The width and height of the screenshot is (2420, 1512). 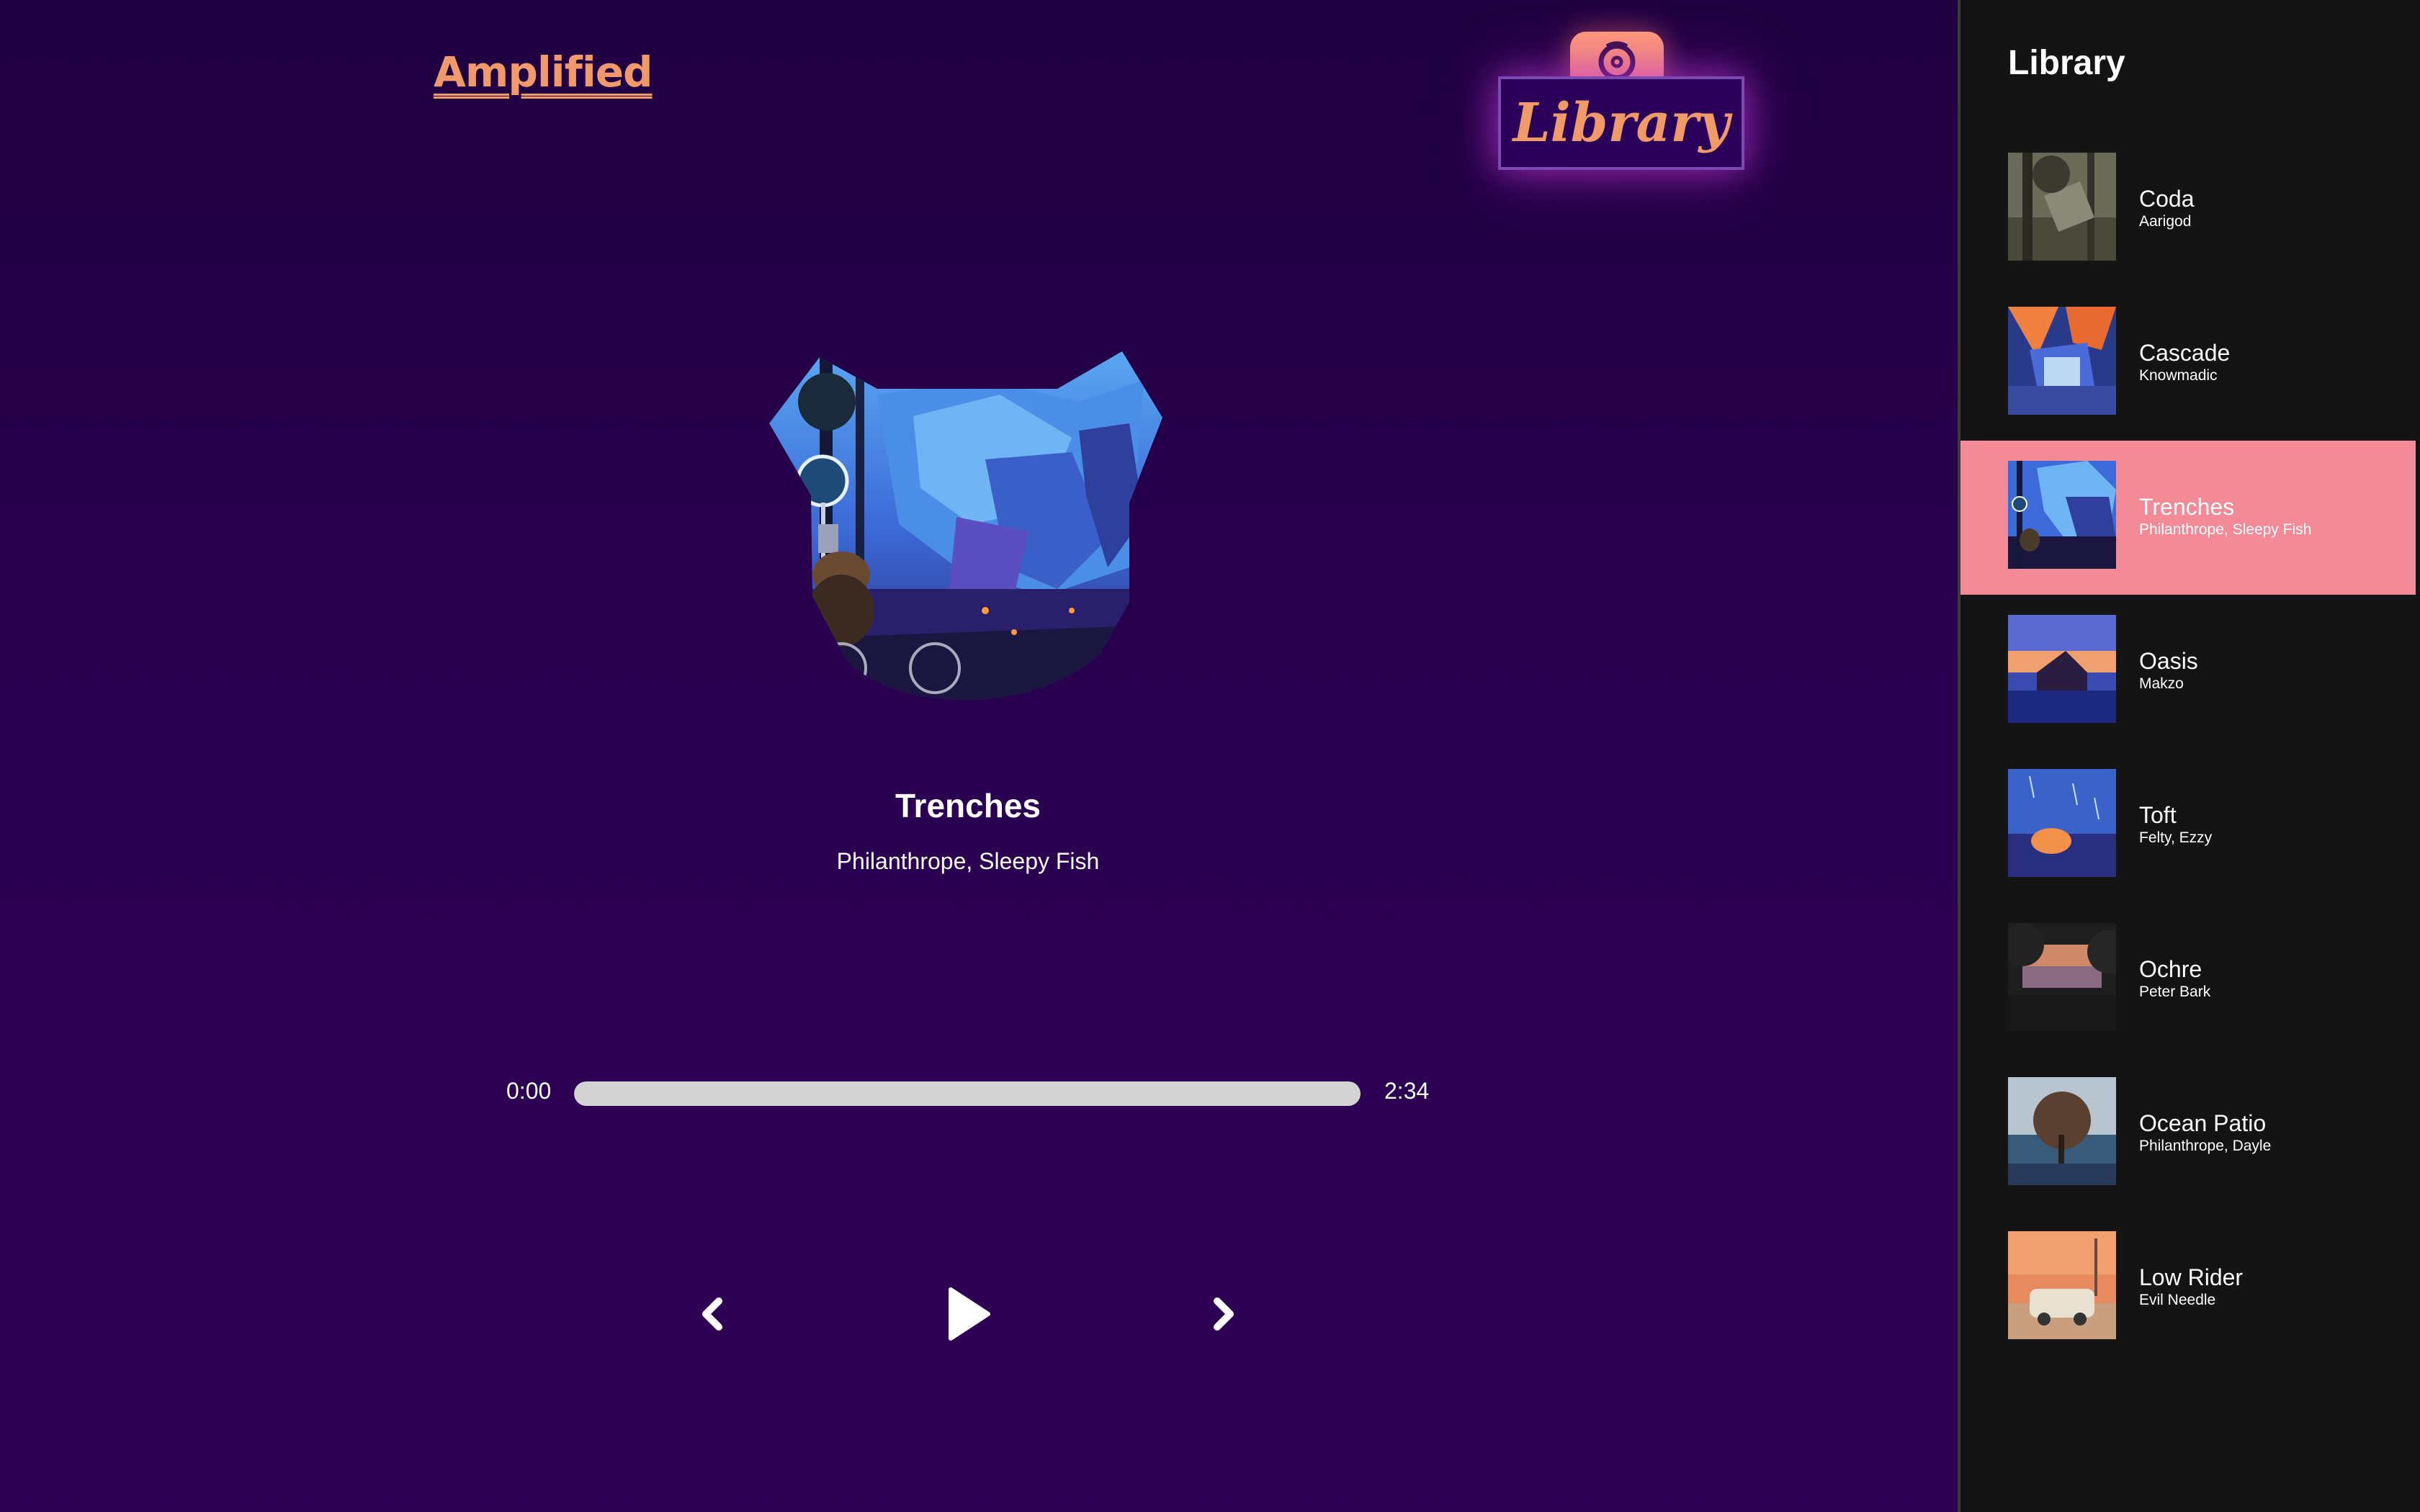 I want to click on library-item: Ochre Peter Bark, so click(x=2188, y=980).